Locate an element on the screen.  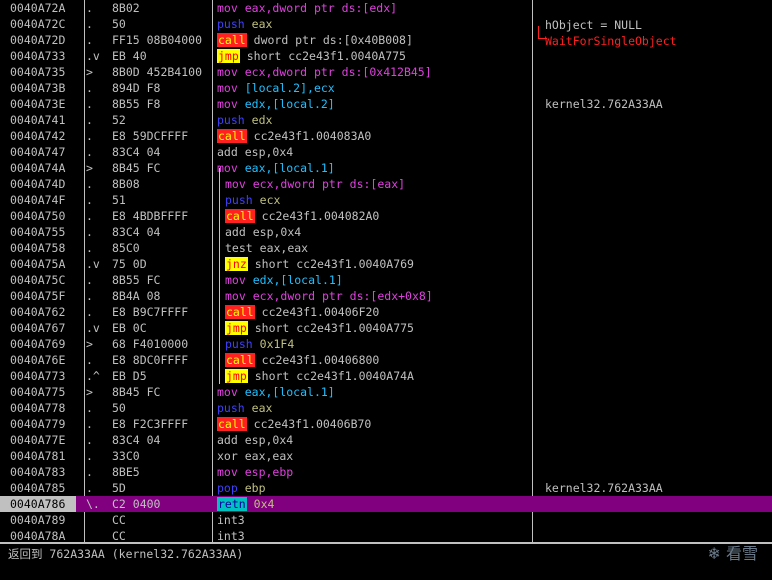
operands: short cc2e43f1.0040A775 is located at coordinates (326, 56).